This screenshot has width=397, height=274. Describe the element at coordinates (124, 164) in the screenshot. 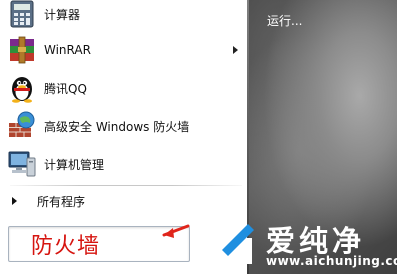

I see `program-item-computer-management: 计算机管理` at that location.